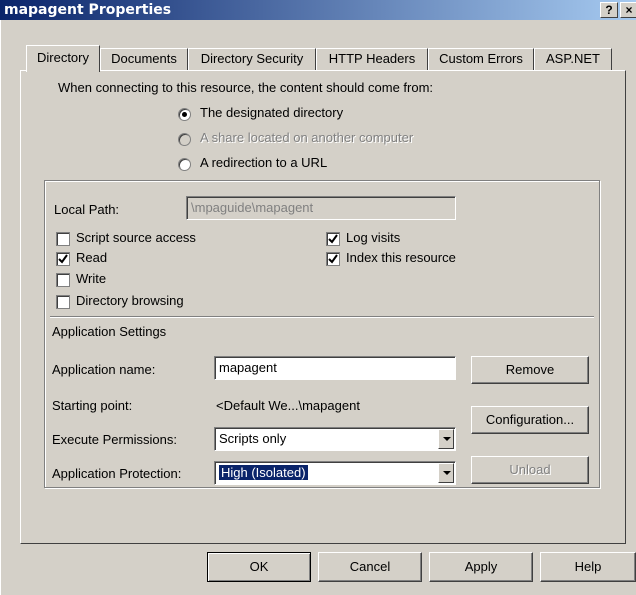 This screenshot has width=636, height=595. What do you see at coordinates (588, 567) in the screenshot?
I see `help-footer-button: Help` at bounding box center [588, 567].